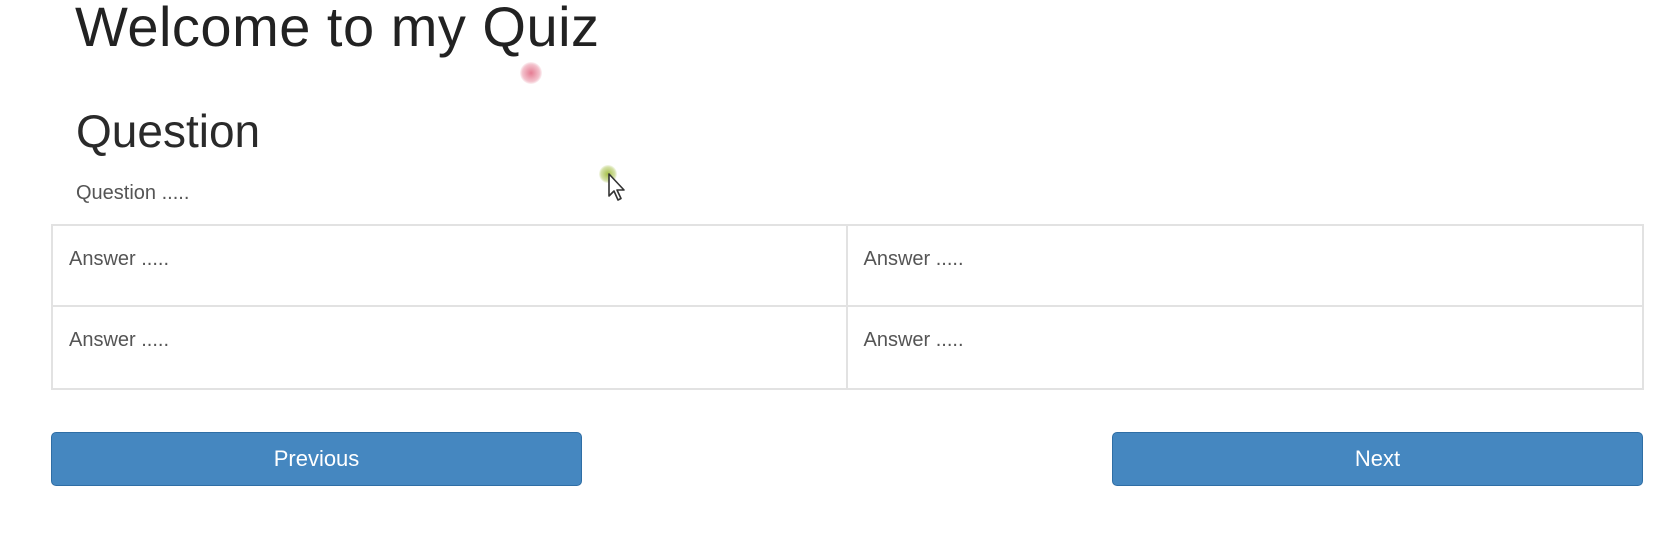 The width and height of the screenshot is (1678, 558). I want to click on page-title: Welcome to my Quiz, so click(337, 29).